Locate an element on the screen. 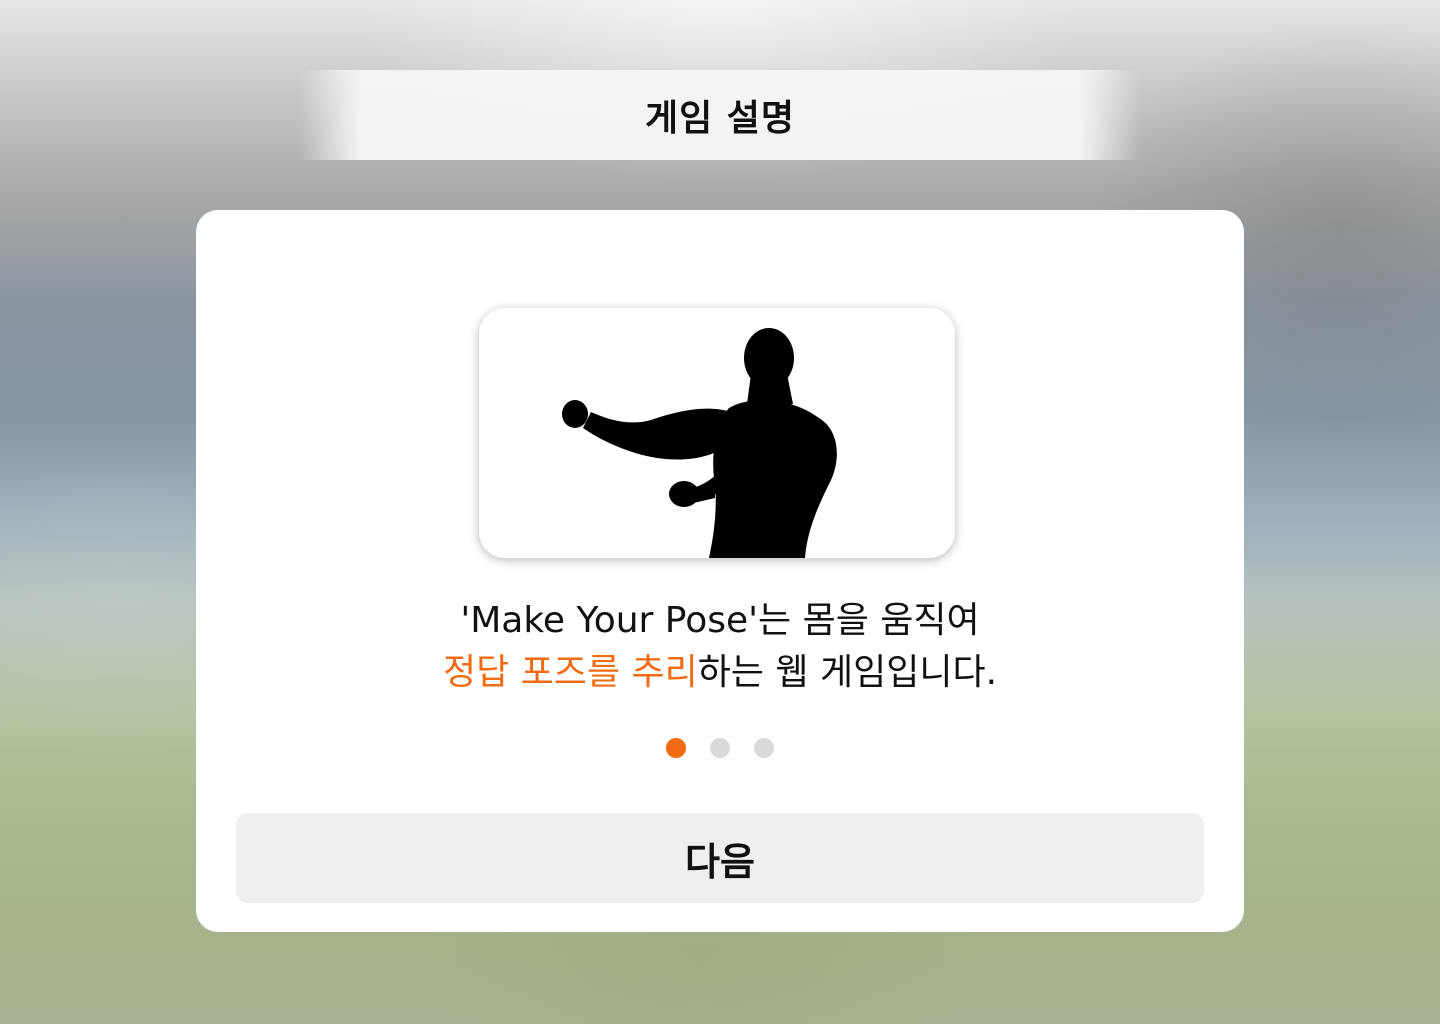 This screenshot has width=1440, height=1024. description-line-2: 정답 포즈를 추리하는 웹 게임입니다. is located at coordinates (720, 673).